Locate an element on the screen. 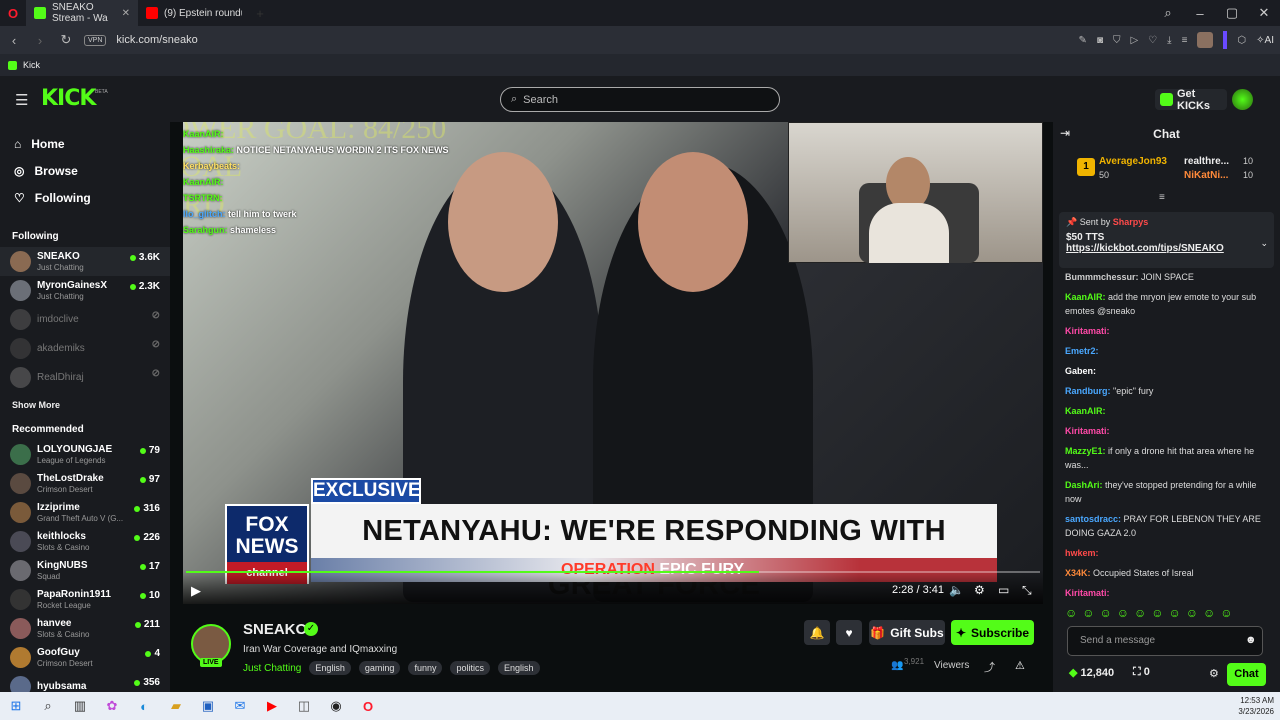 The width and height of the screenshot is (1280, 720). reload-icon: ↻ is located at coordinates (66, 40).